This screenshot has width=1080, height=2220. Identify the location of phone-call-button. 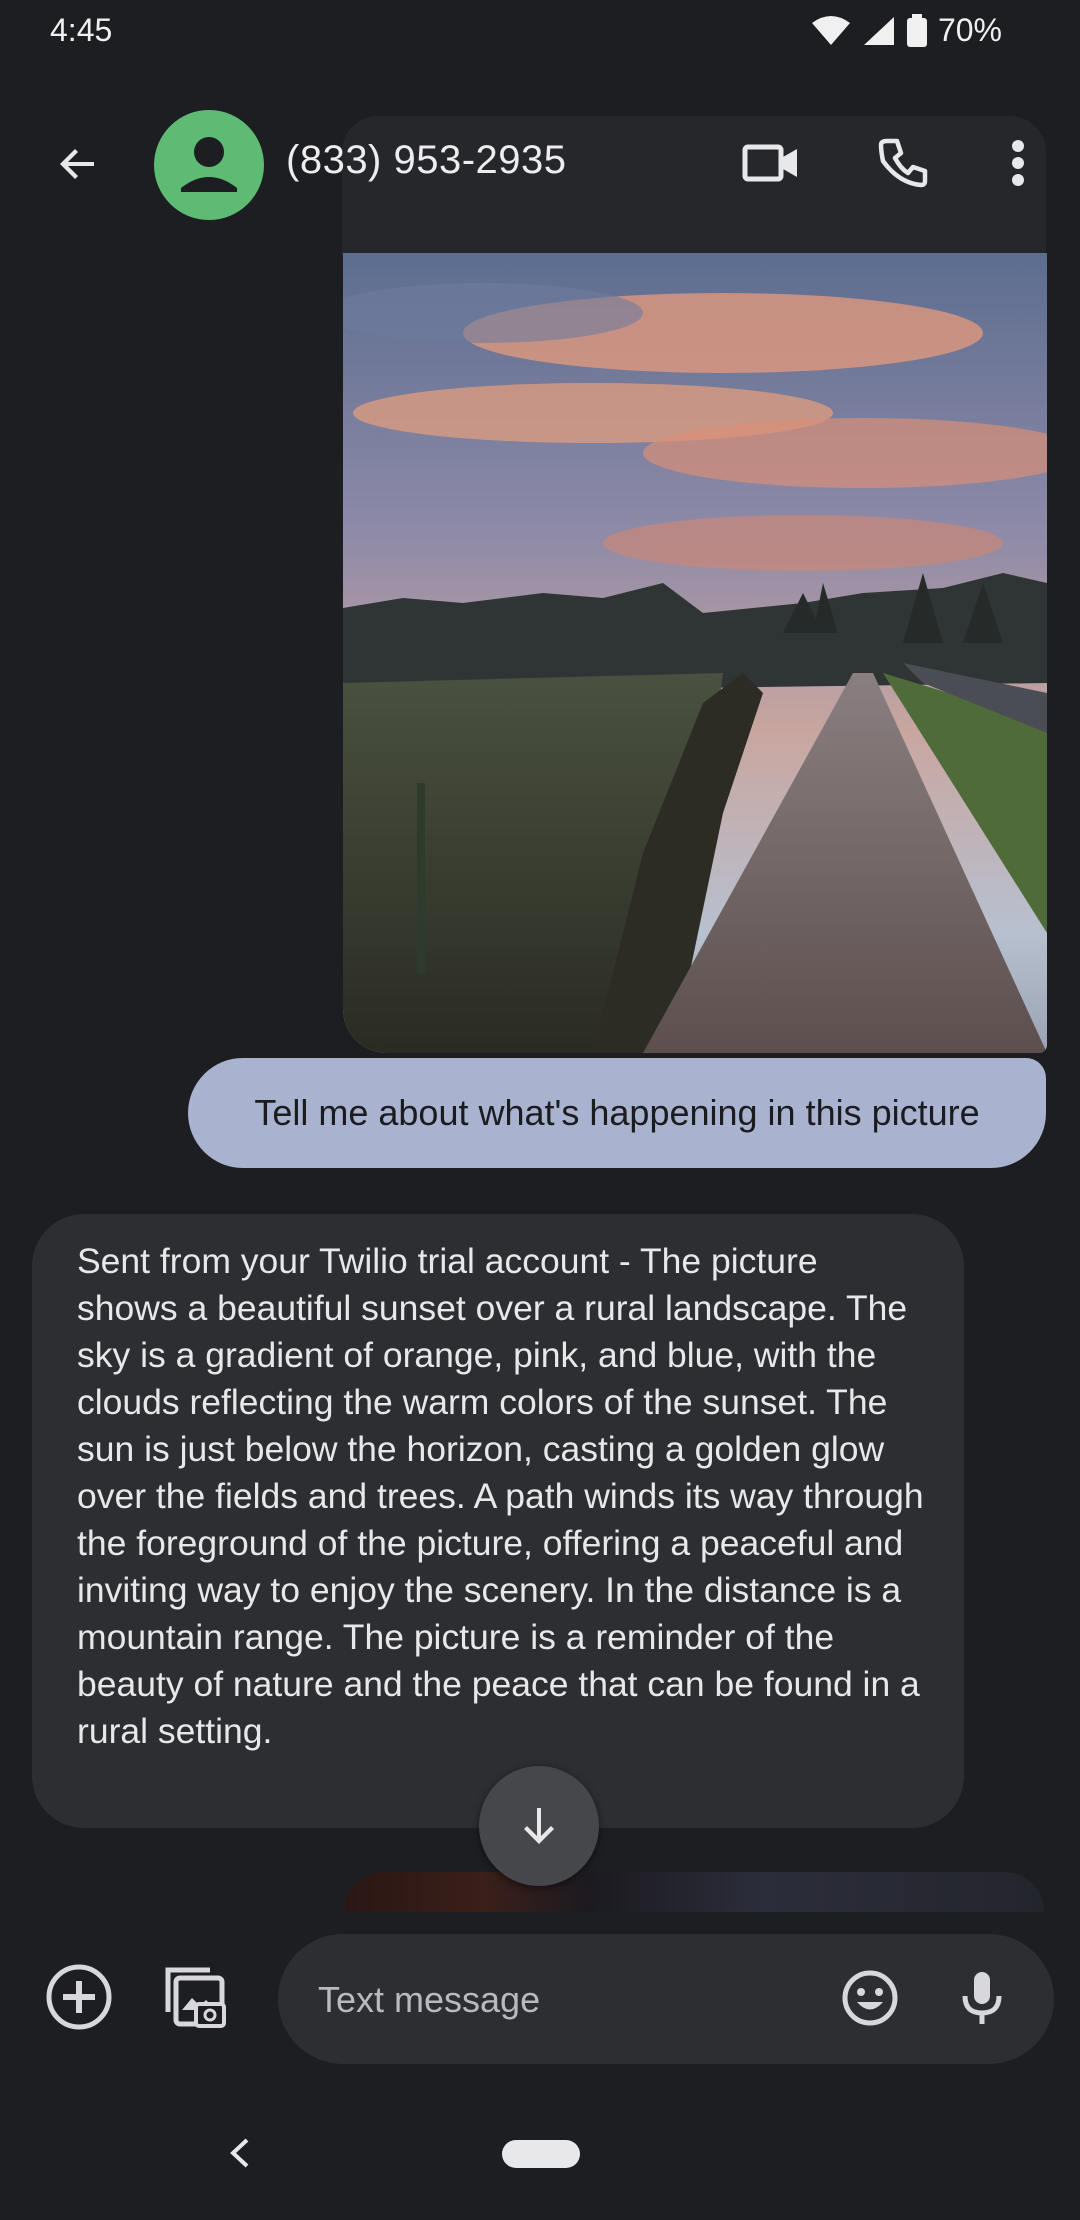
(903, 163).